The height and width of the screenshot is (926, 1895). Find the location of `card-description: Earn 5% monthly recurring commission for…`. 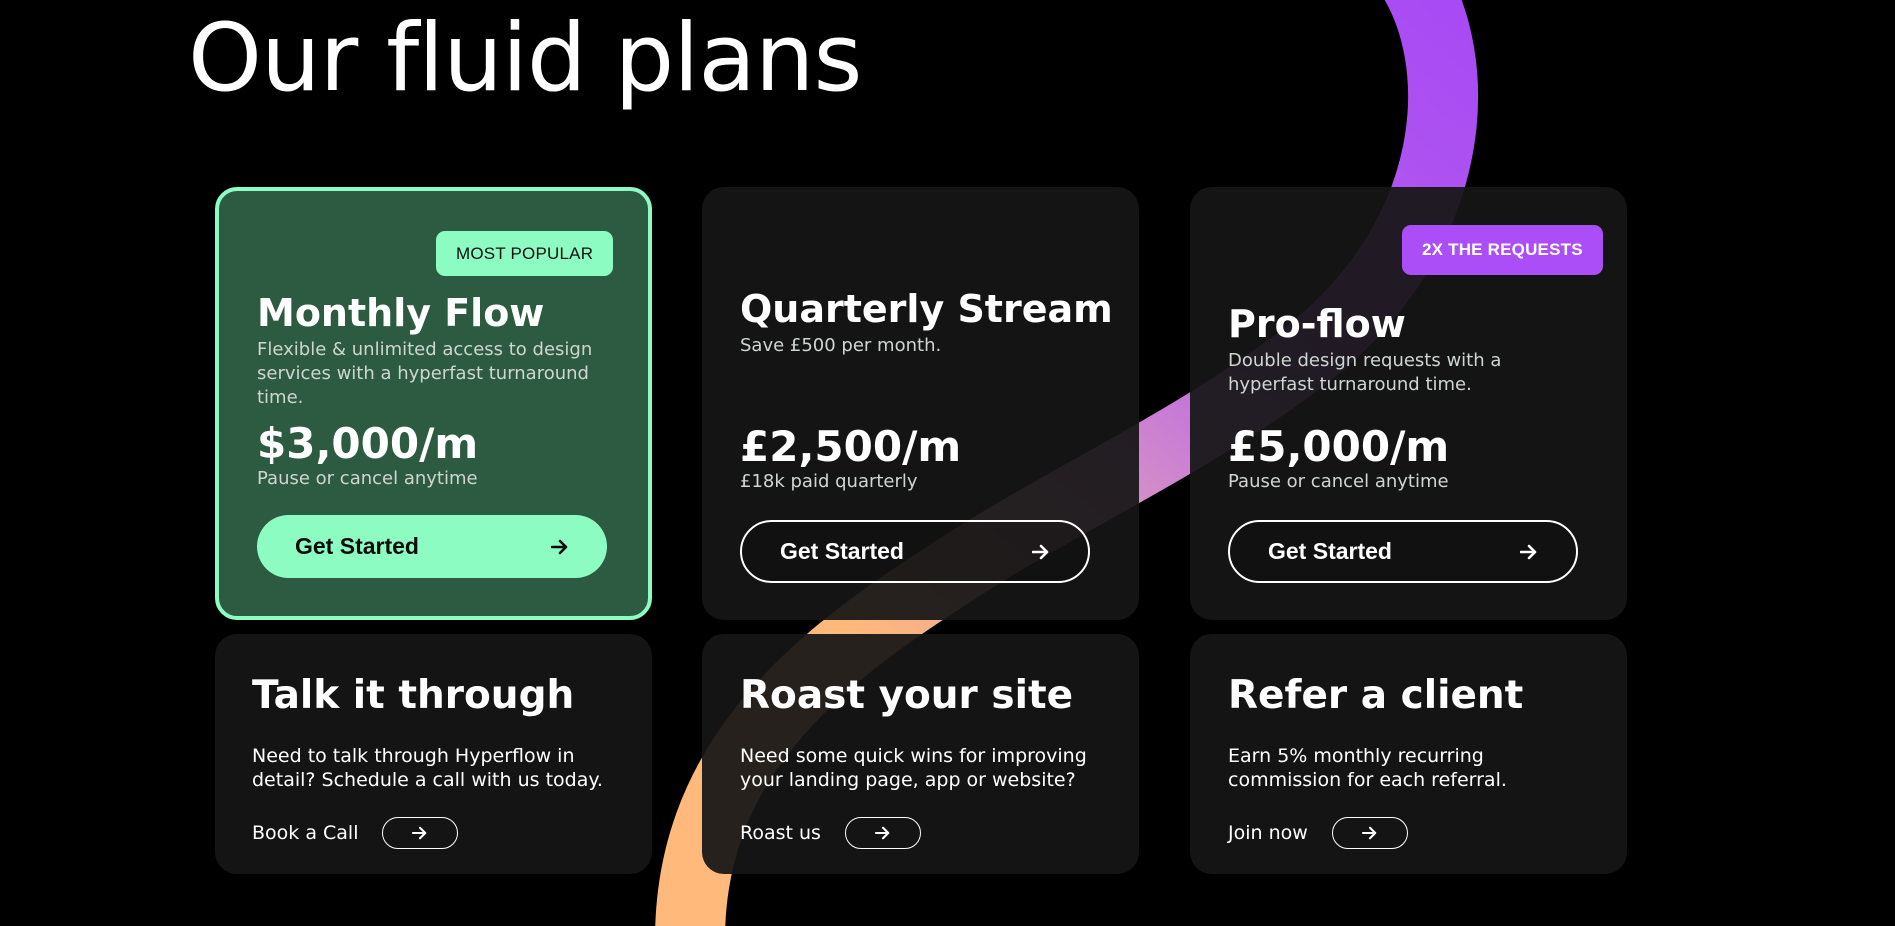

card-description: Earn 5% monthly recurring commission for… is located at coordinates (1367, 768).